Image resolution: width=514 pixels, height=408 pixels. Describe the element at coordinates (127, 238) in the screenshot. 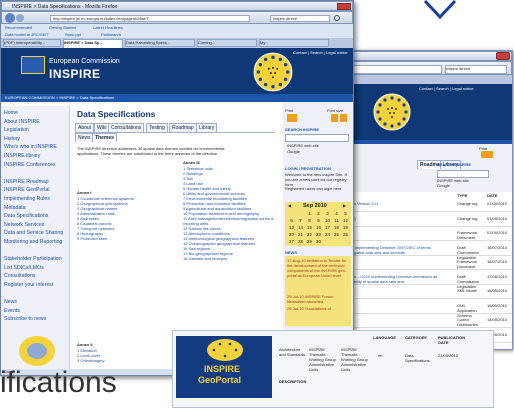

I see `theme-link: 9 Protected sites` at that location.